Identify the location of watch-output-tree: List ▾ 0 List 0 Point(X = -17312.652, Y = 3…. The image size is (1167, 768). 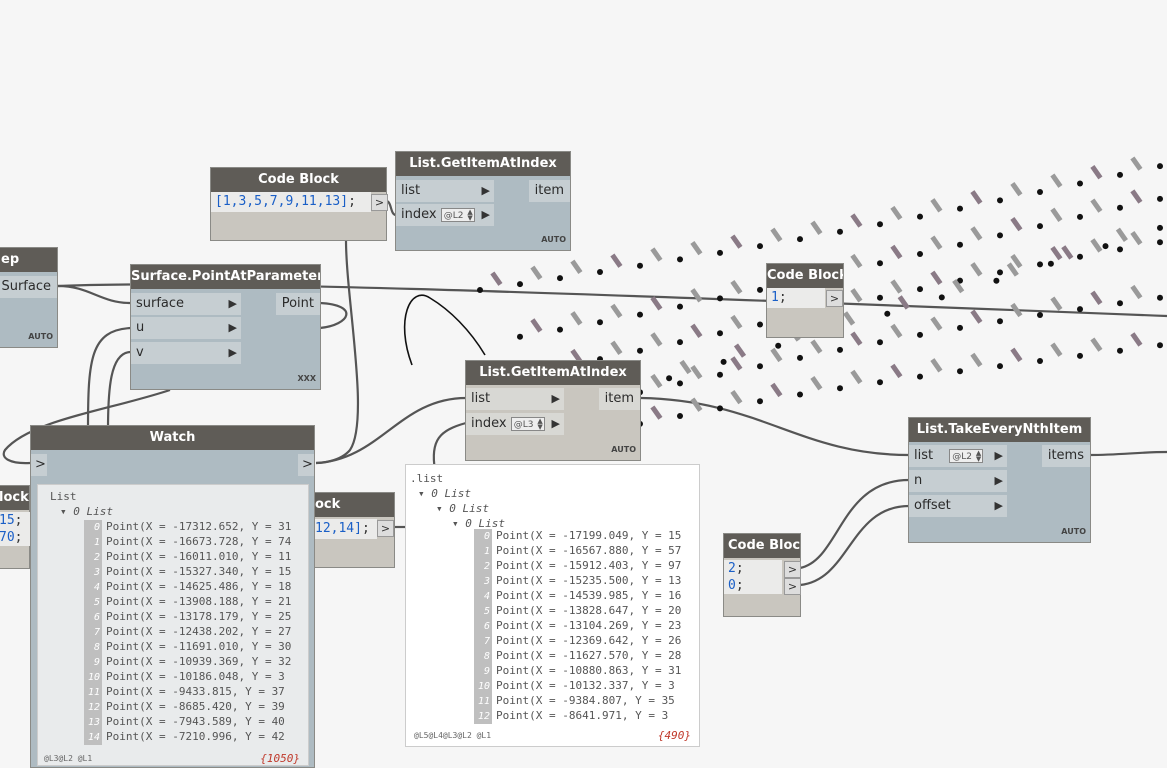
(173, 625).